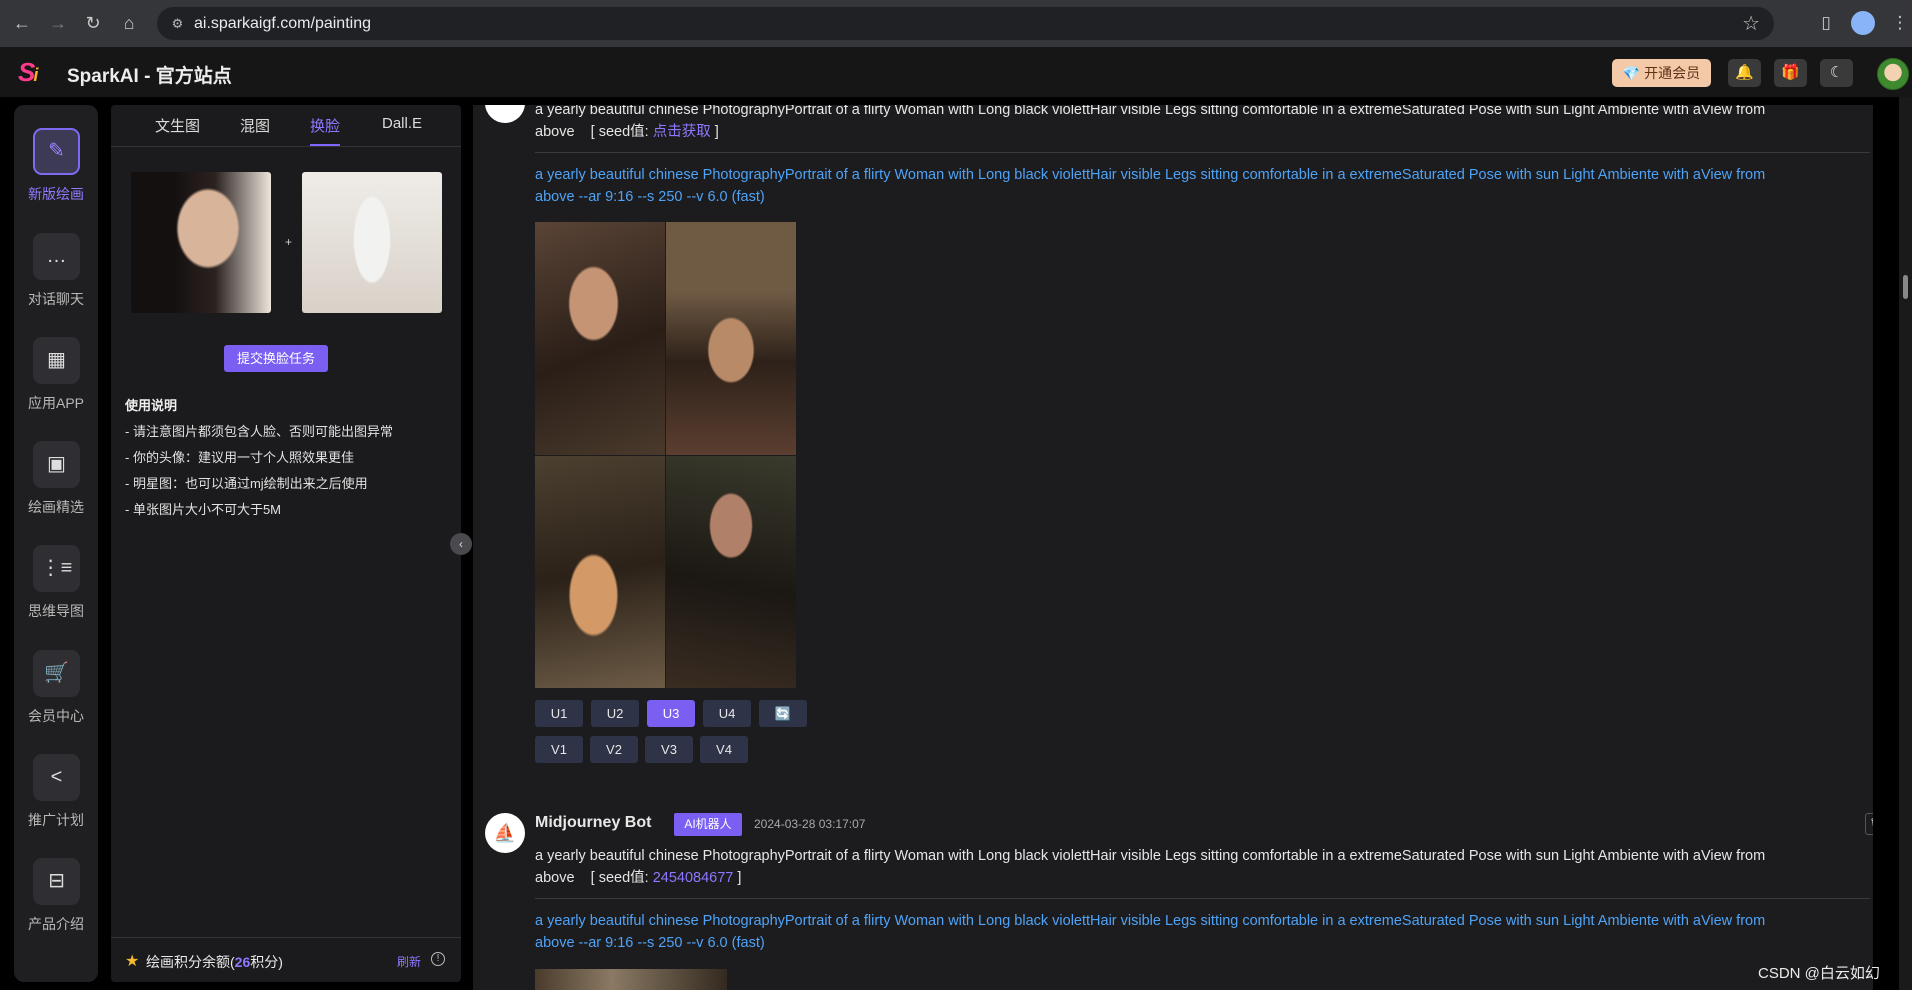 This screenshot has height=990, width=1912. What do you see at coordinates (289, 242) in the screenshot?
I see `plus-sign: +` at bounding box center [289, 242].